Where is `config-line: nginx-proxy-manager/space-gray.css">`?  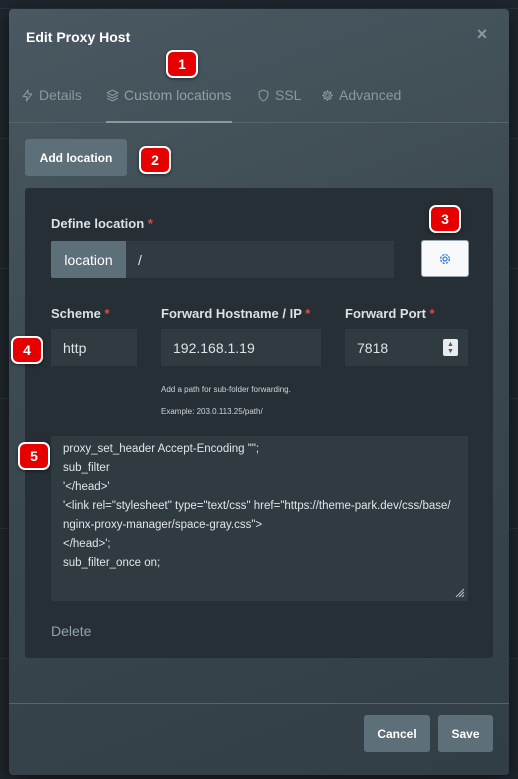
config-line: nginx-proxy-manager/space-gray.css"> is located at coordinates (163, 525).